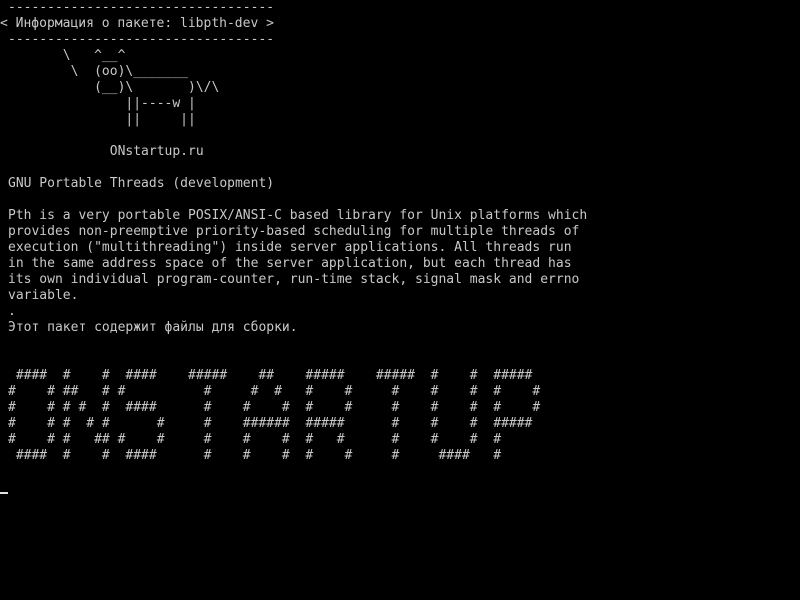  Describe the element at coordinates (102, 119) in the screenshot. I see `cow-ascii-line-5: || ||` at that location.